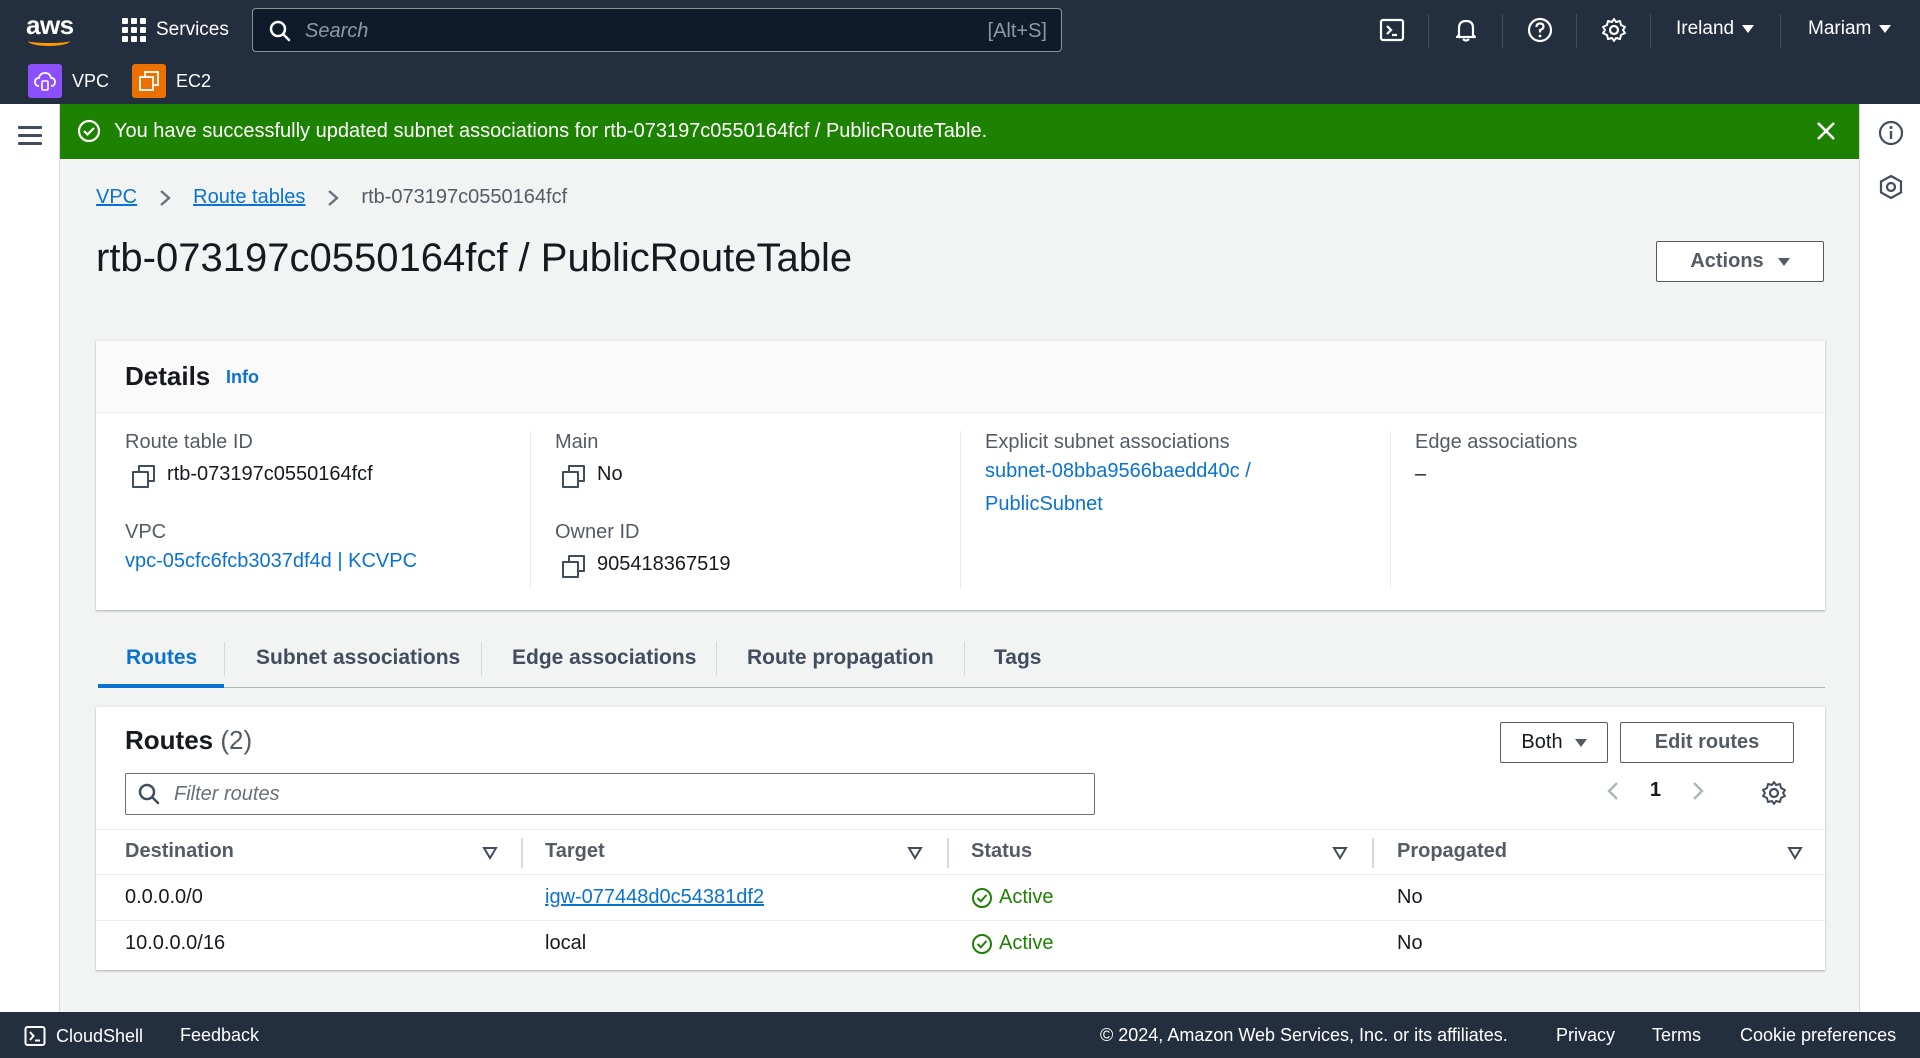 This screenshot has width=1920, height=1058. What do you see at coordinates (116, 197) in the screenshot?
I see `breadcrumb-vpc: VPC` at bounding box center [116, 197].